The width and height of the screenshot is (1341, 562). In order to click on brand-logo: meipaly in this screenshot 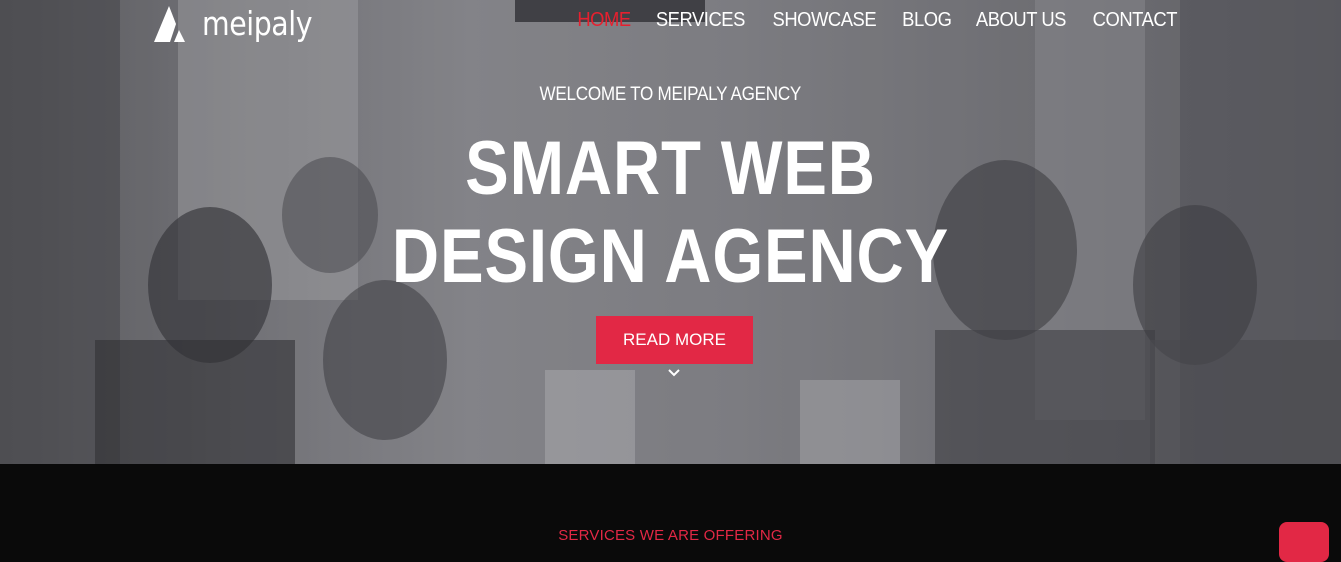, I will do `click(241, 23)`.